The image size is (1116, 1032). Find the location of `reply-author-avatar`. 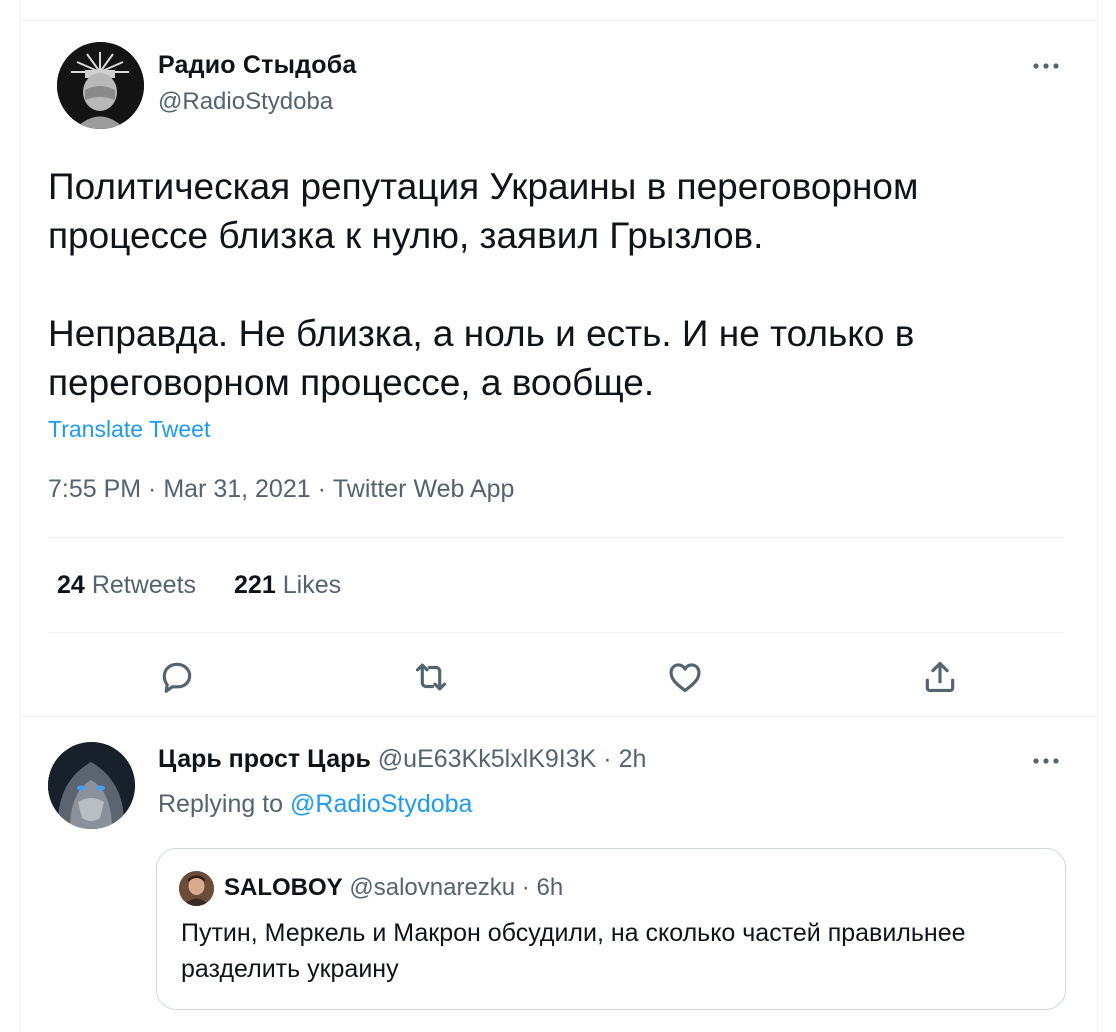

reply-author-avatar is located at coordinates (91, 785).